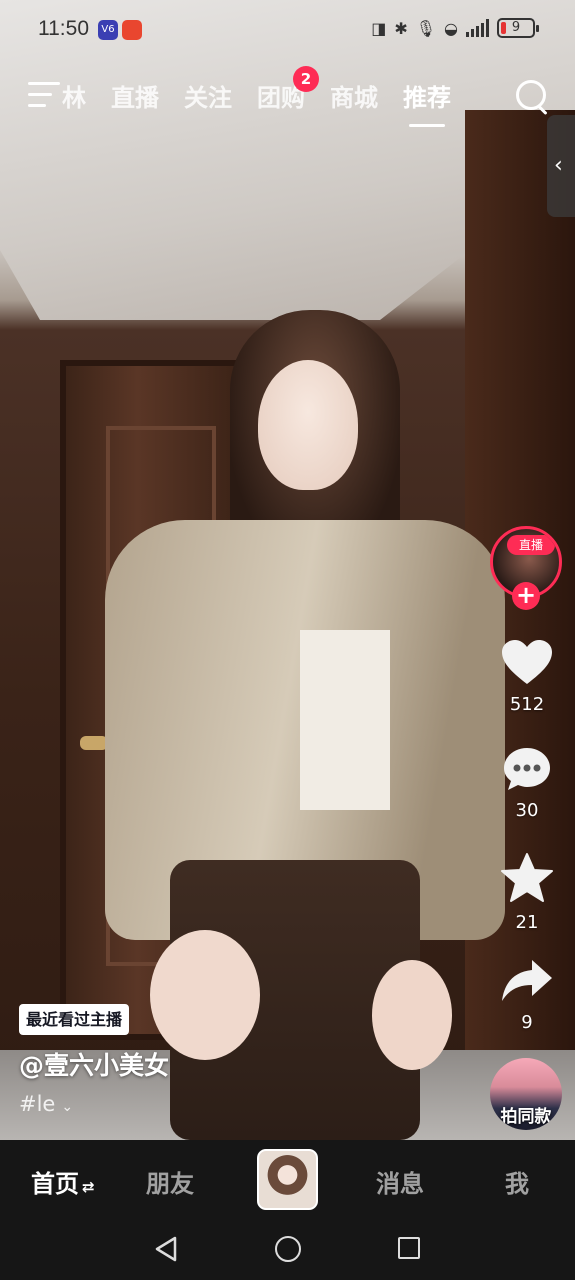 This screenshot has height=1280, width=575. I want to click on mic-icon: 🎙, so click(426, 28).